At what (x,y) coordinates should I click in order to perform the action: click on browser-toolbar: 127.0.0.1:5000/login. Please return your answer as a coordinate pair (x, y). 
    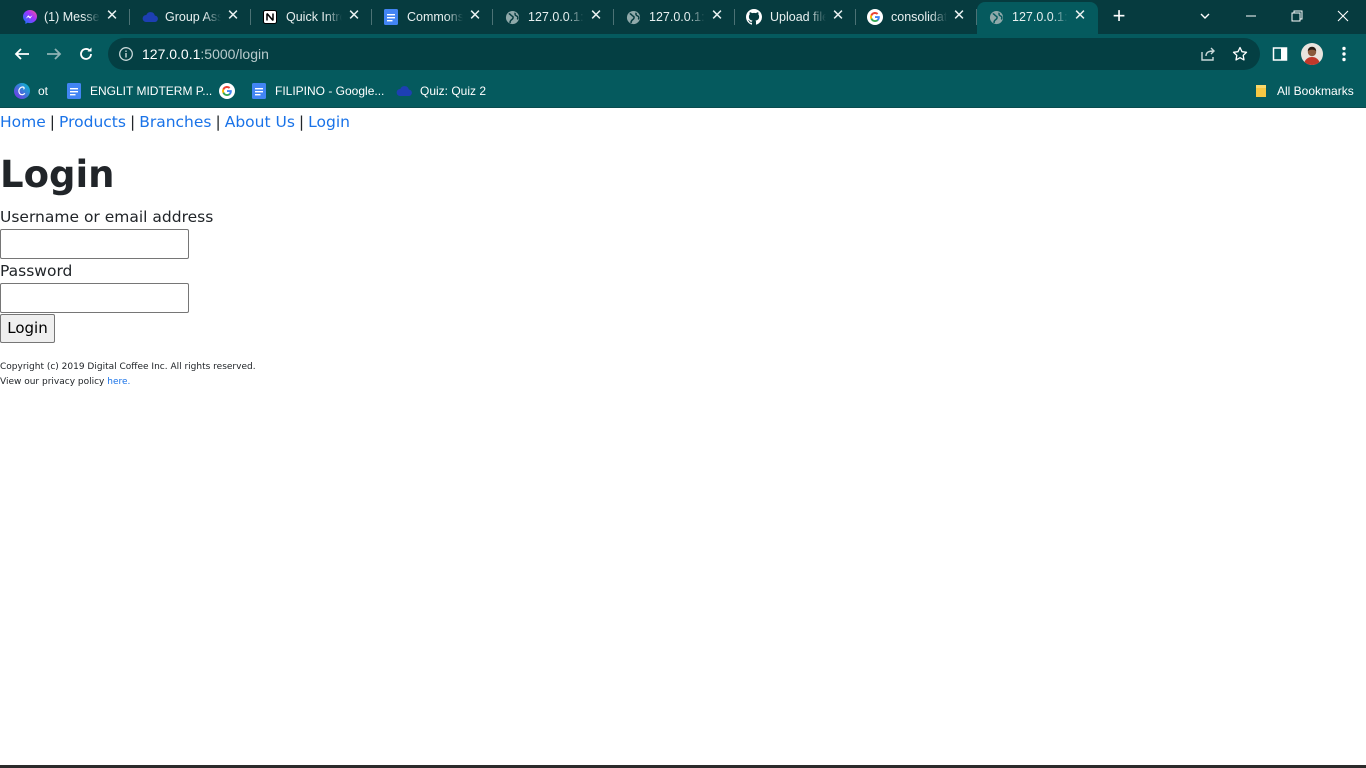
    Looking at the image, I should click on (683, 54).